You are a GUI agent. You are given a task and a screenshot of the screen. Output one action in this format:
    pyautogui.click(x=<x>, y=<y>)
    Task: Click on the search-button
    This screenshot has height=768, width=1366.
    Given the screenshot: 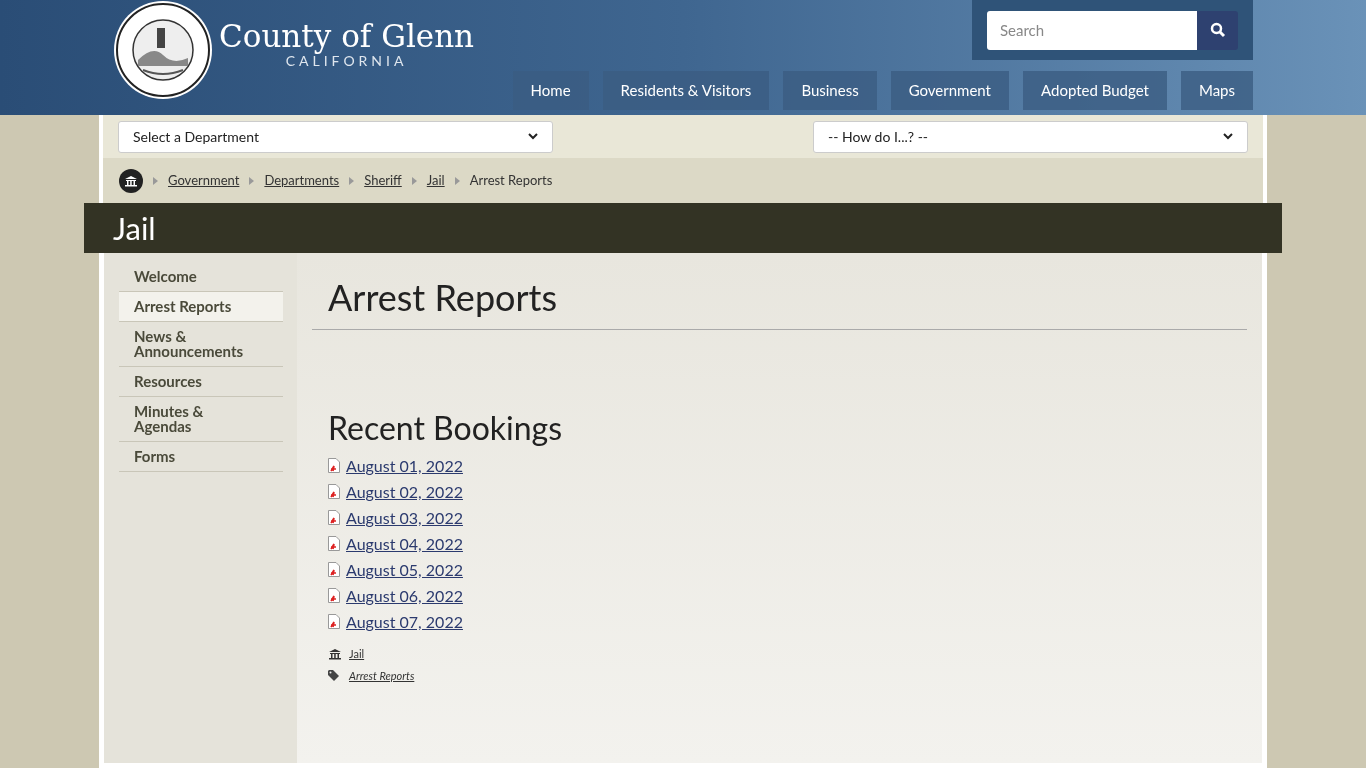 What is the action you would take?
    pyautogui.click(x=1217, y=30)
    